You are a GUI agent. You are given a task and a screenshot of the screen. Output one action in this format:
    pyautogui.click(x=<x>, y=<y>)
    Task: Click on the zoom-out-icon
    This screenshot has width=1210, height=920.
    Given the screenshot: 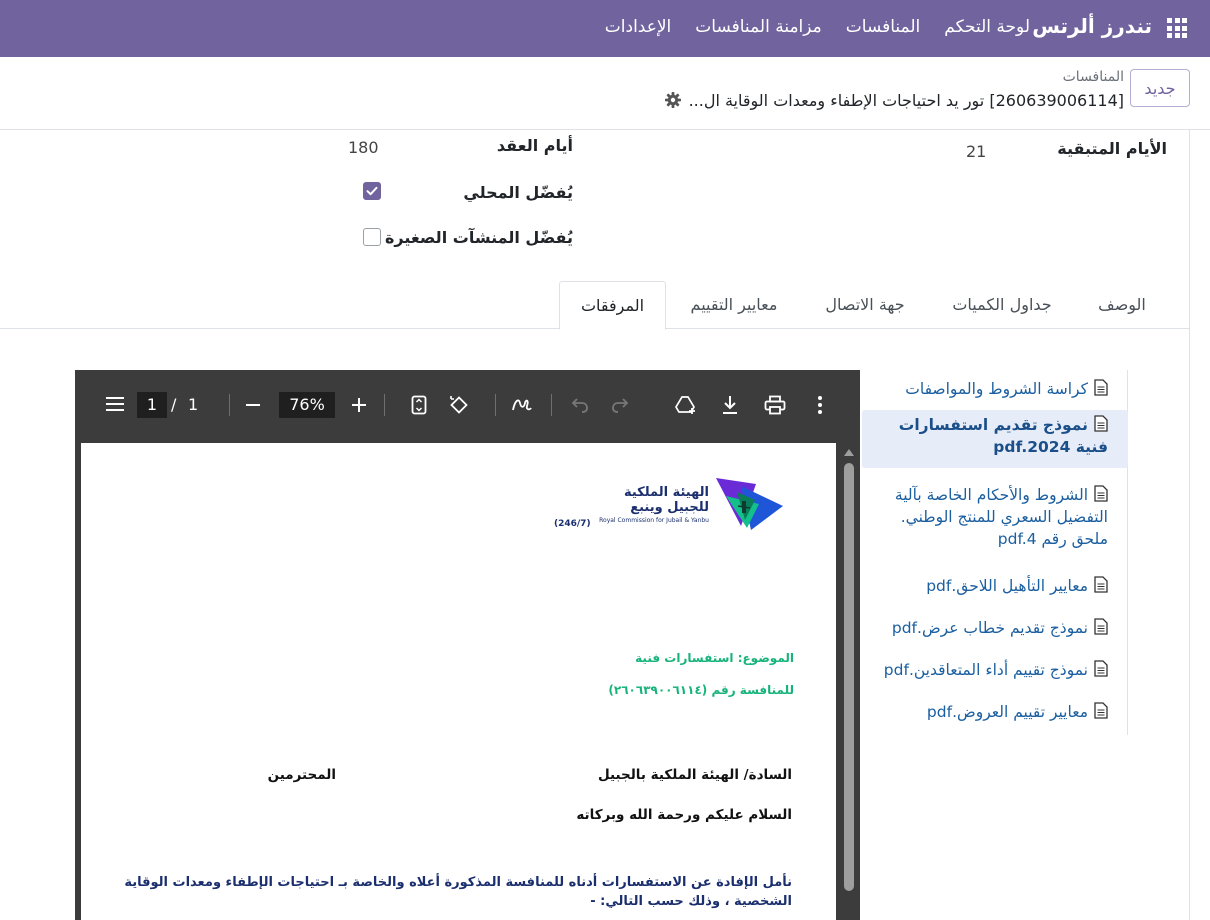 What is the action you would take?
    pyautogui.click(x=253, y=405)
    